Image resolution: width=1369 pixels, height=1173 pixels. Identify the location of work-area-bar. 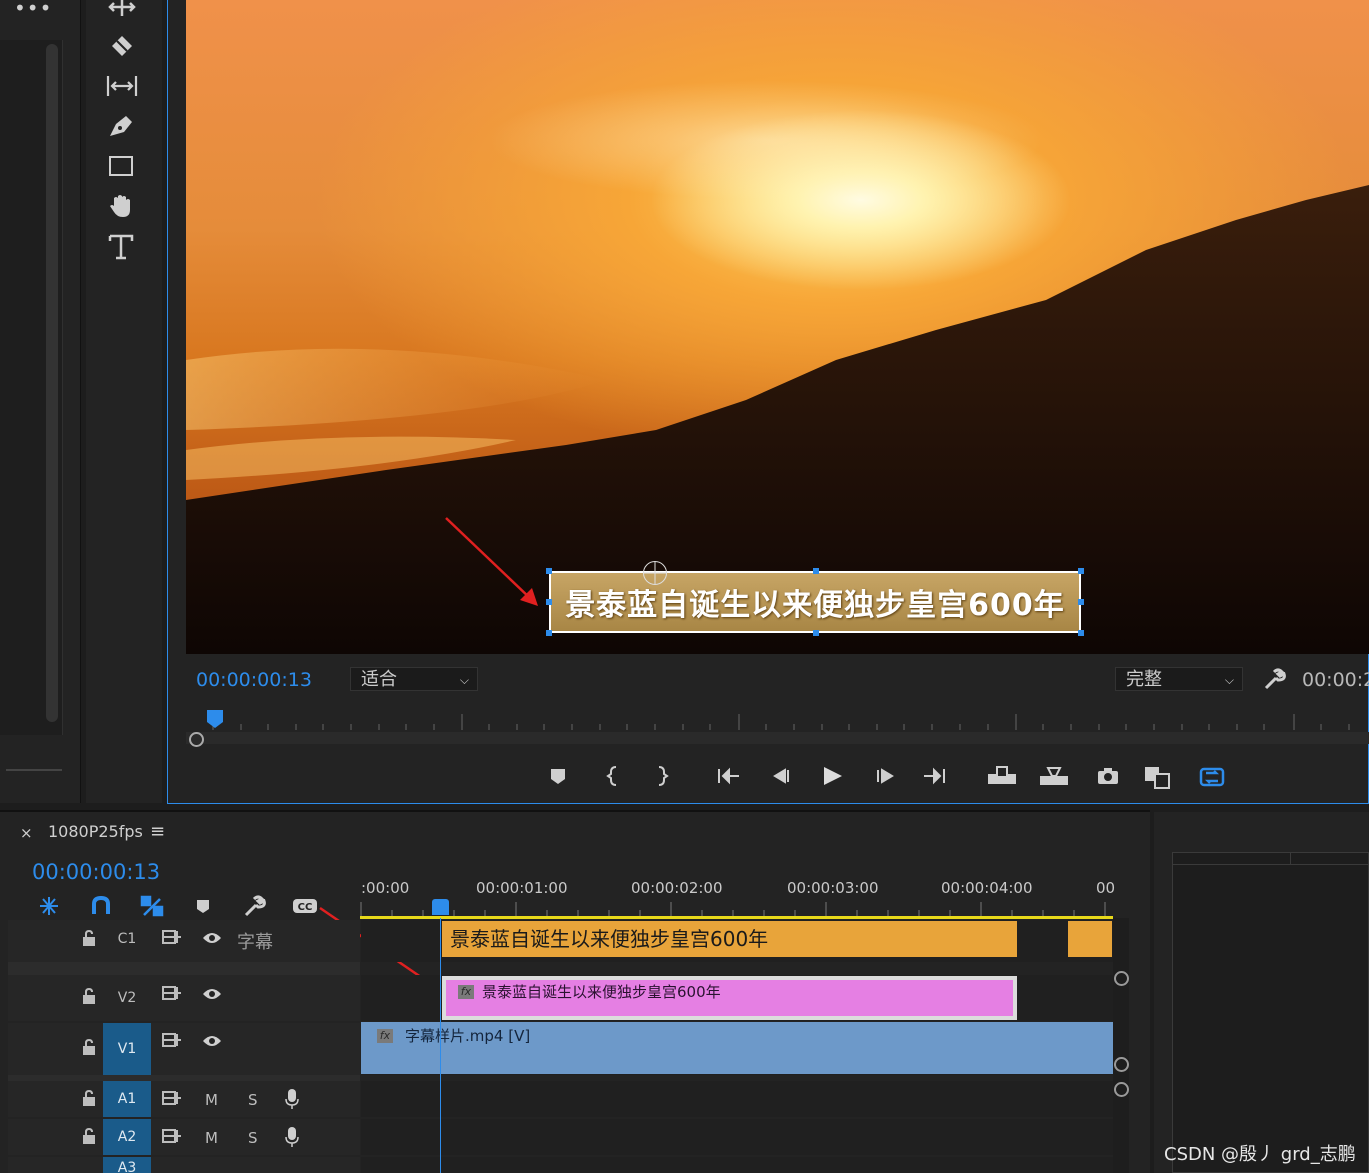
(736, 917).